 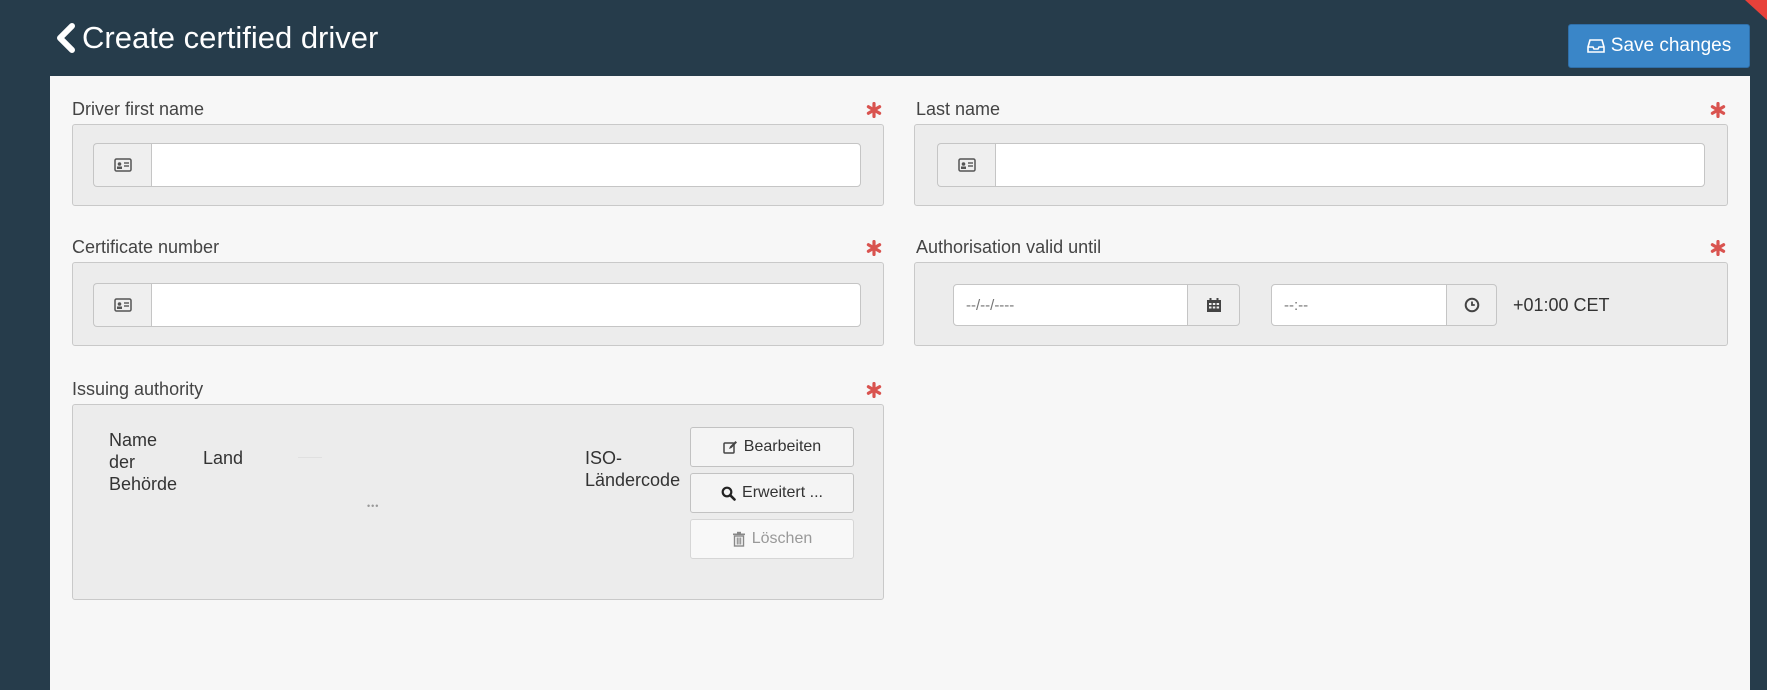 I want to click on delete-button: Löschen, so click(x=772, y=539).